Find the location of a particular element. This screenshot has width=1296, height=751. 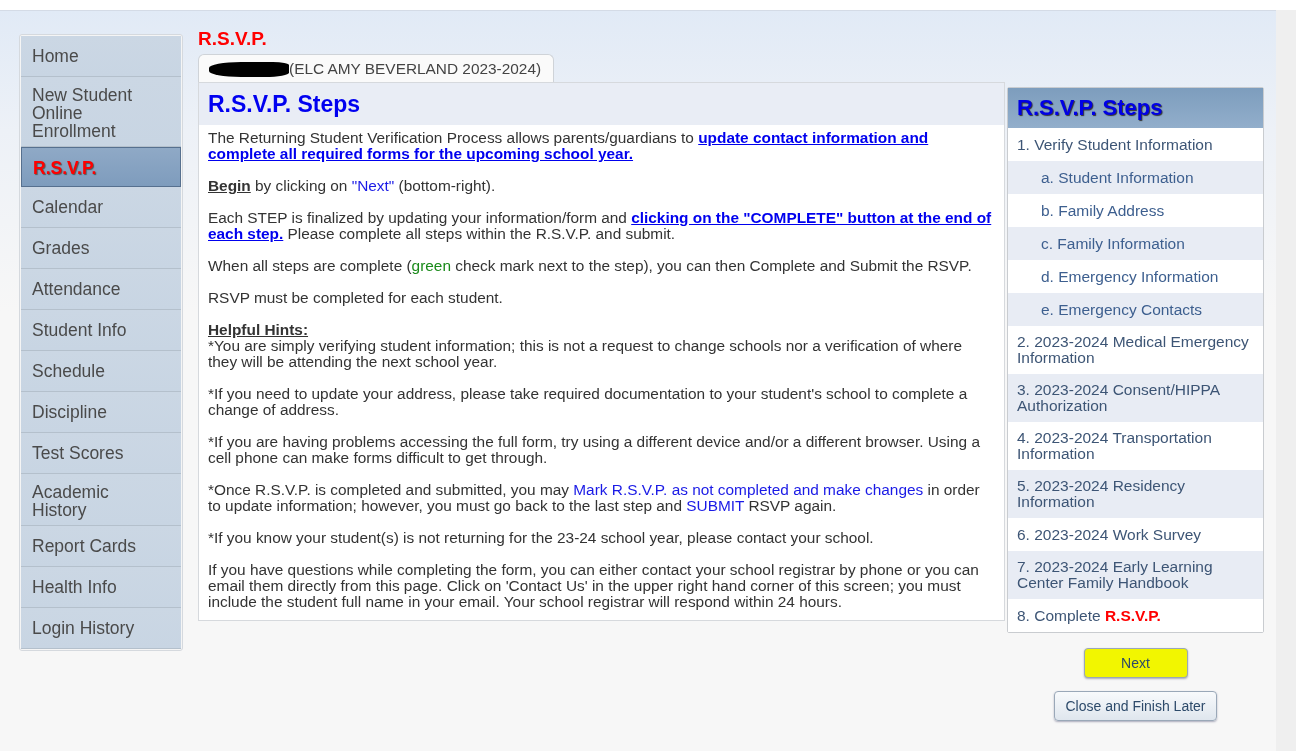

paragraph: Each STEP is finalized by updating your information/form and clicking on the "COMPLETE" button at the end of each step. Please complete all steps within the R.S.V.P. and submit. is located at coordinates (600, 226).